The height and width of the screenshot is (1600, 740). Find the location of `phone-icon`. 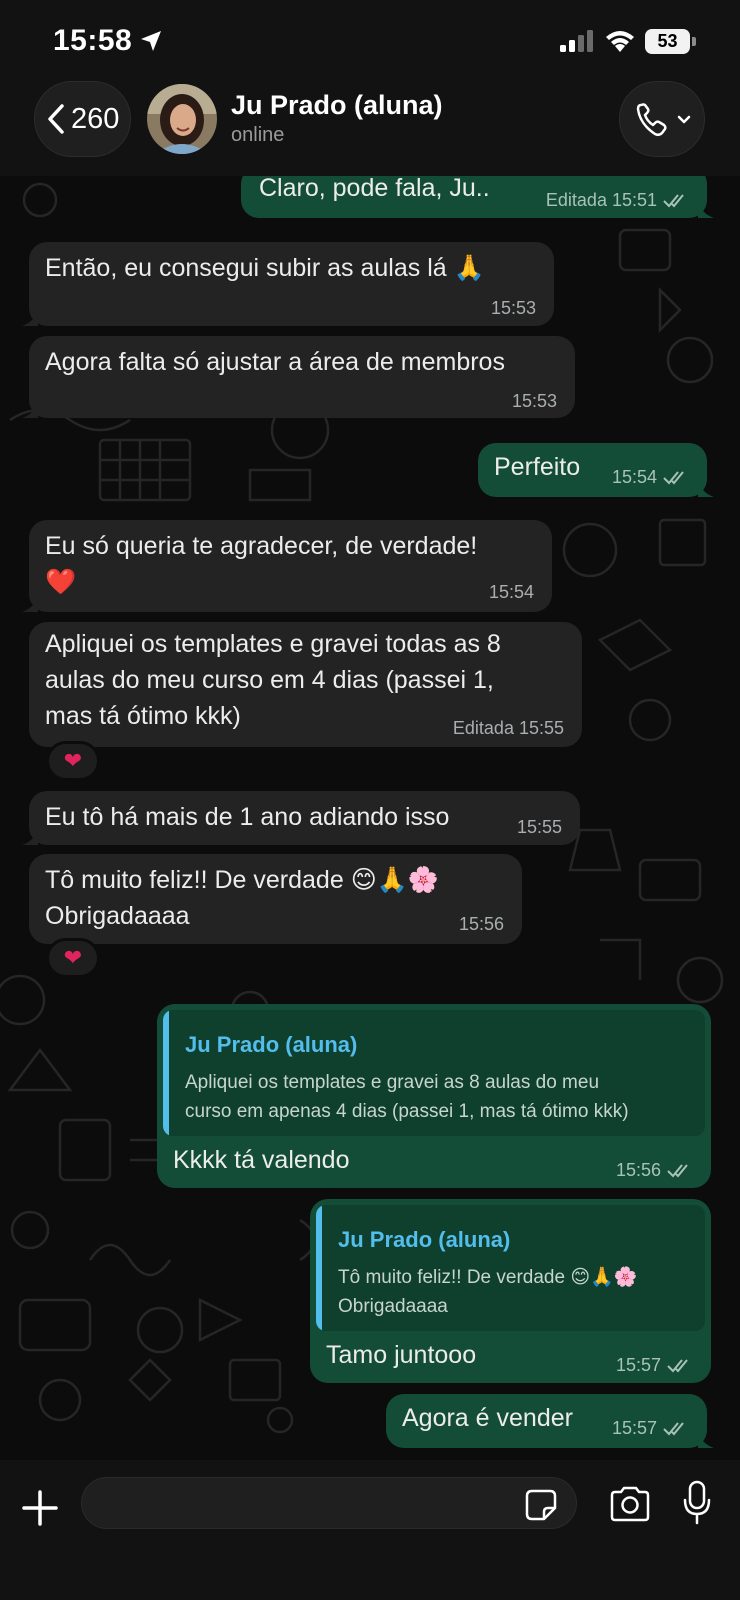

phone-icon is located at coordinates (663, 120).